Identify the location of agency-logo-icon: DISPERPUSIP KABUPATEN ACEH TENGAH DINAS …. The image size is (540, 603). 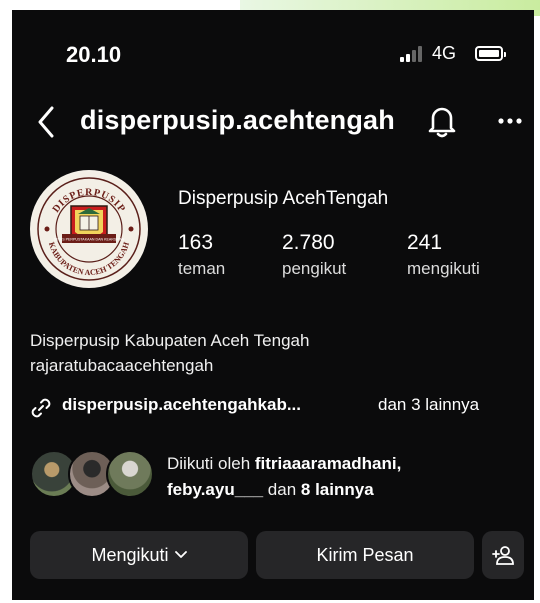
(89, 229).